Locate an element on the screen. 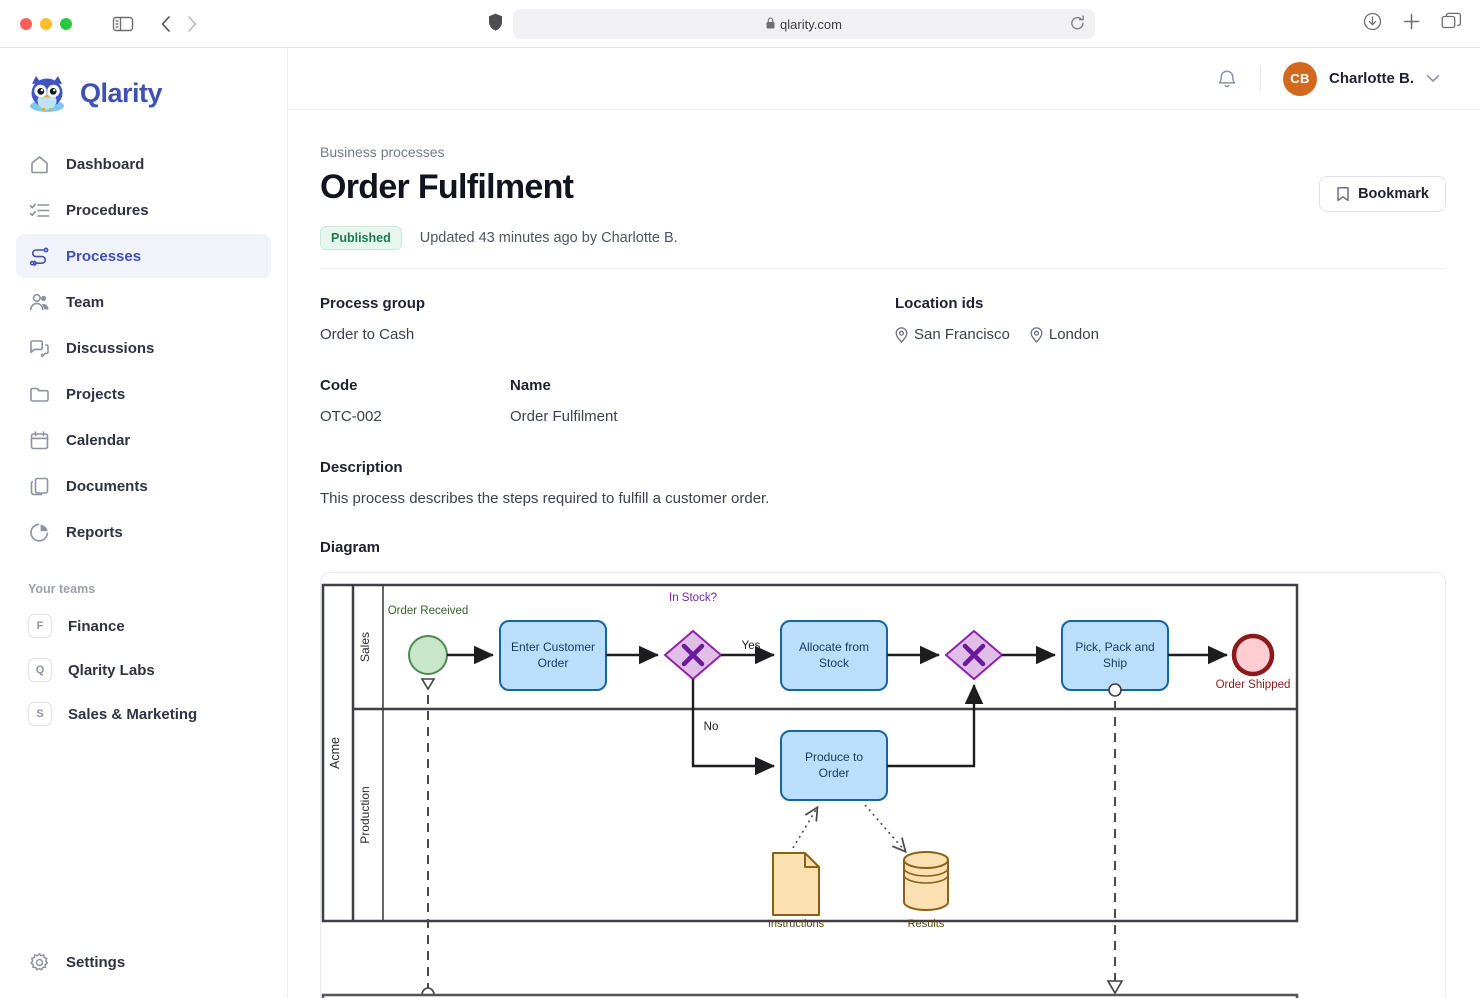 The image size is (1480, 998). sidebar-item-settings: Settings is located at coordinates (143, 962).